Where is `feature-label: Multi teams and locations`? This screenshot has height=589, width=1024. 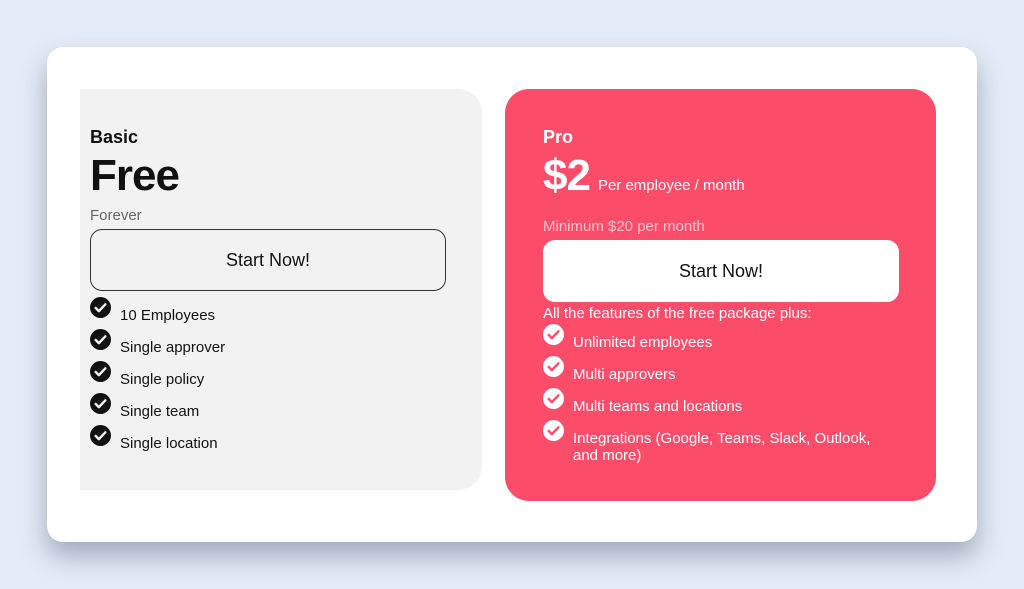 feature-label: Multi teams and locations is located at coordinates (658, 406).